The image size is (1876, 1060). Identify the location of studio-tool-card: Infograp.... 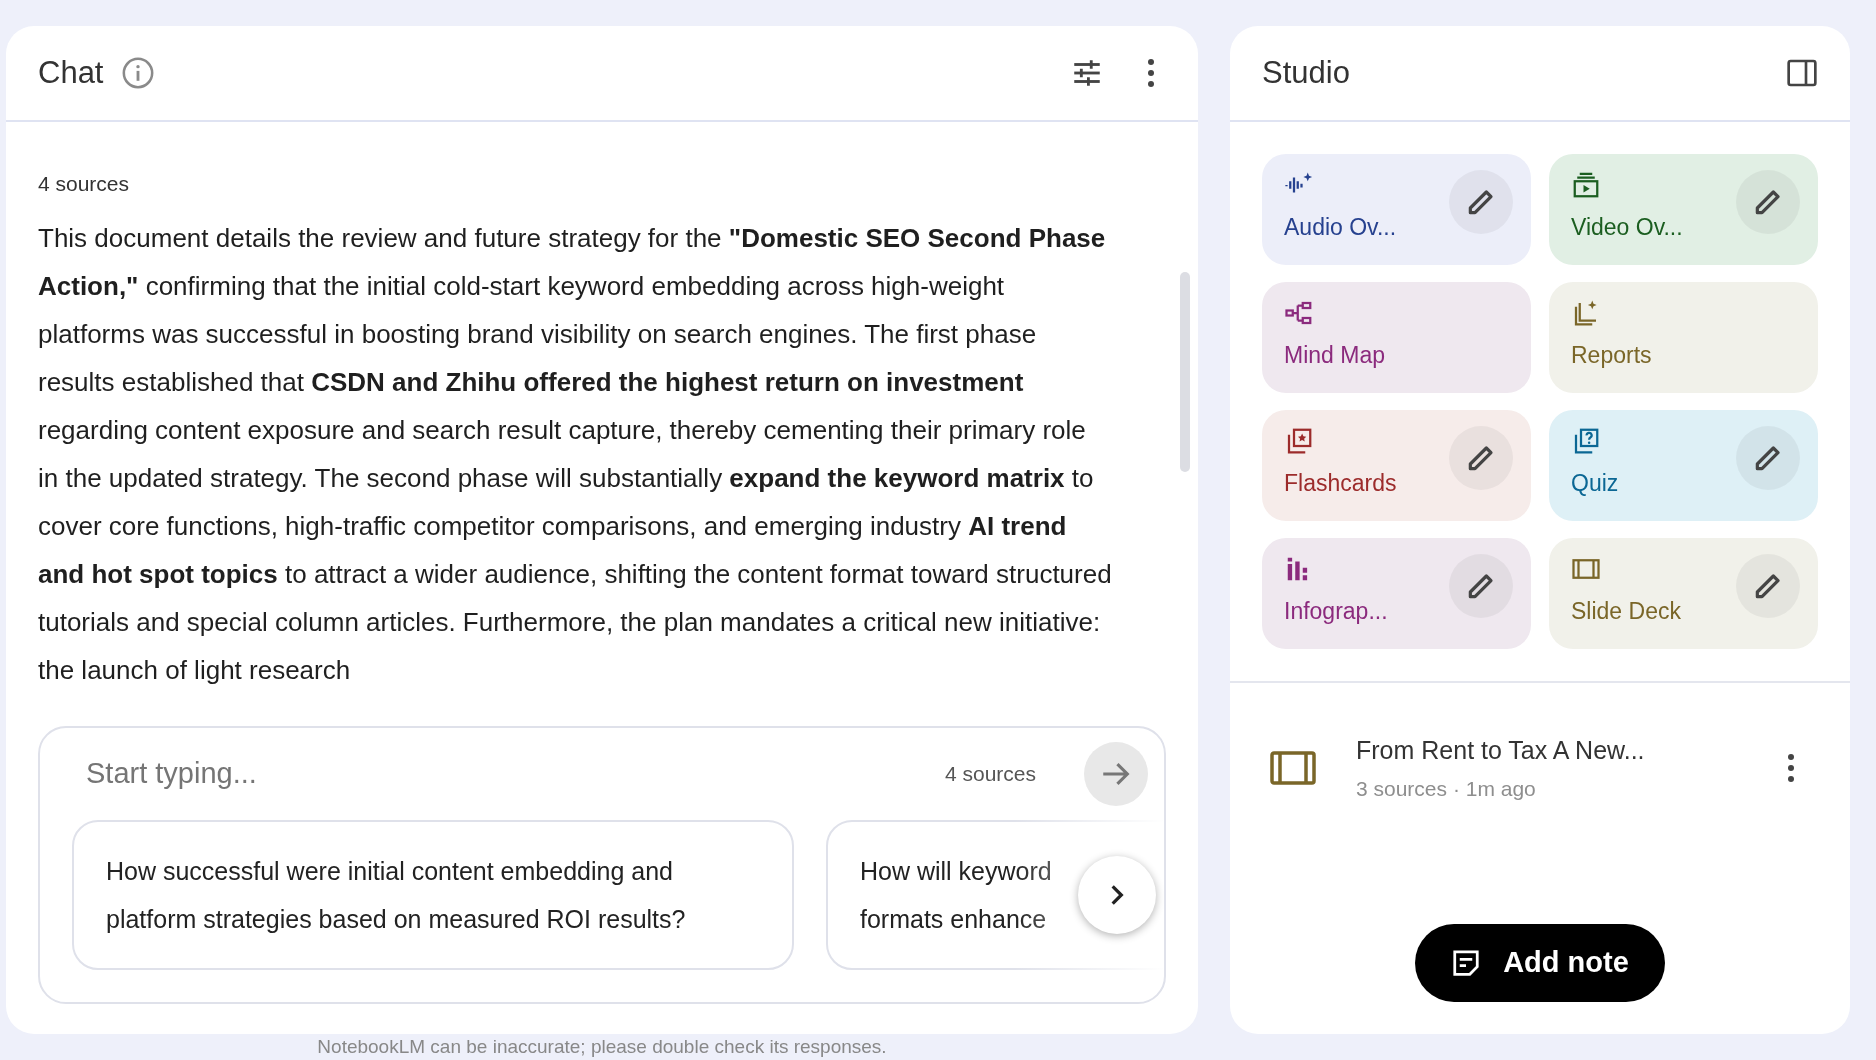
(1396, 593).